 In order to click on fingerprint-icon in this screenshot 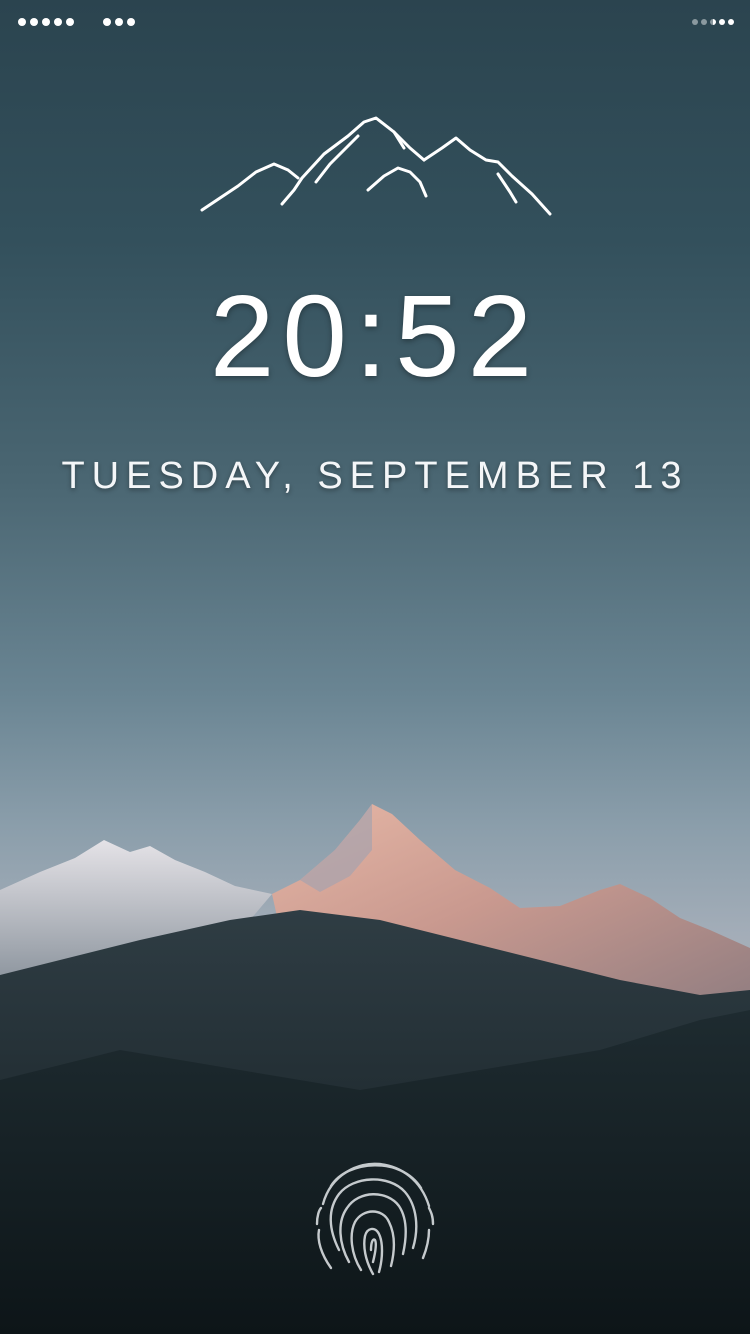, I will do `click(375, 1215)`.